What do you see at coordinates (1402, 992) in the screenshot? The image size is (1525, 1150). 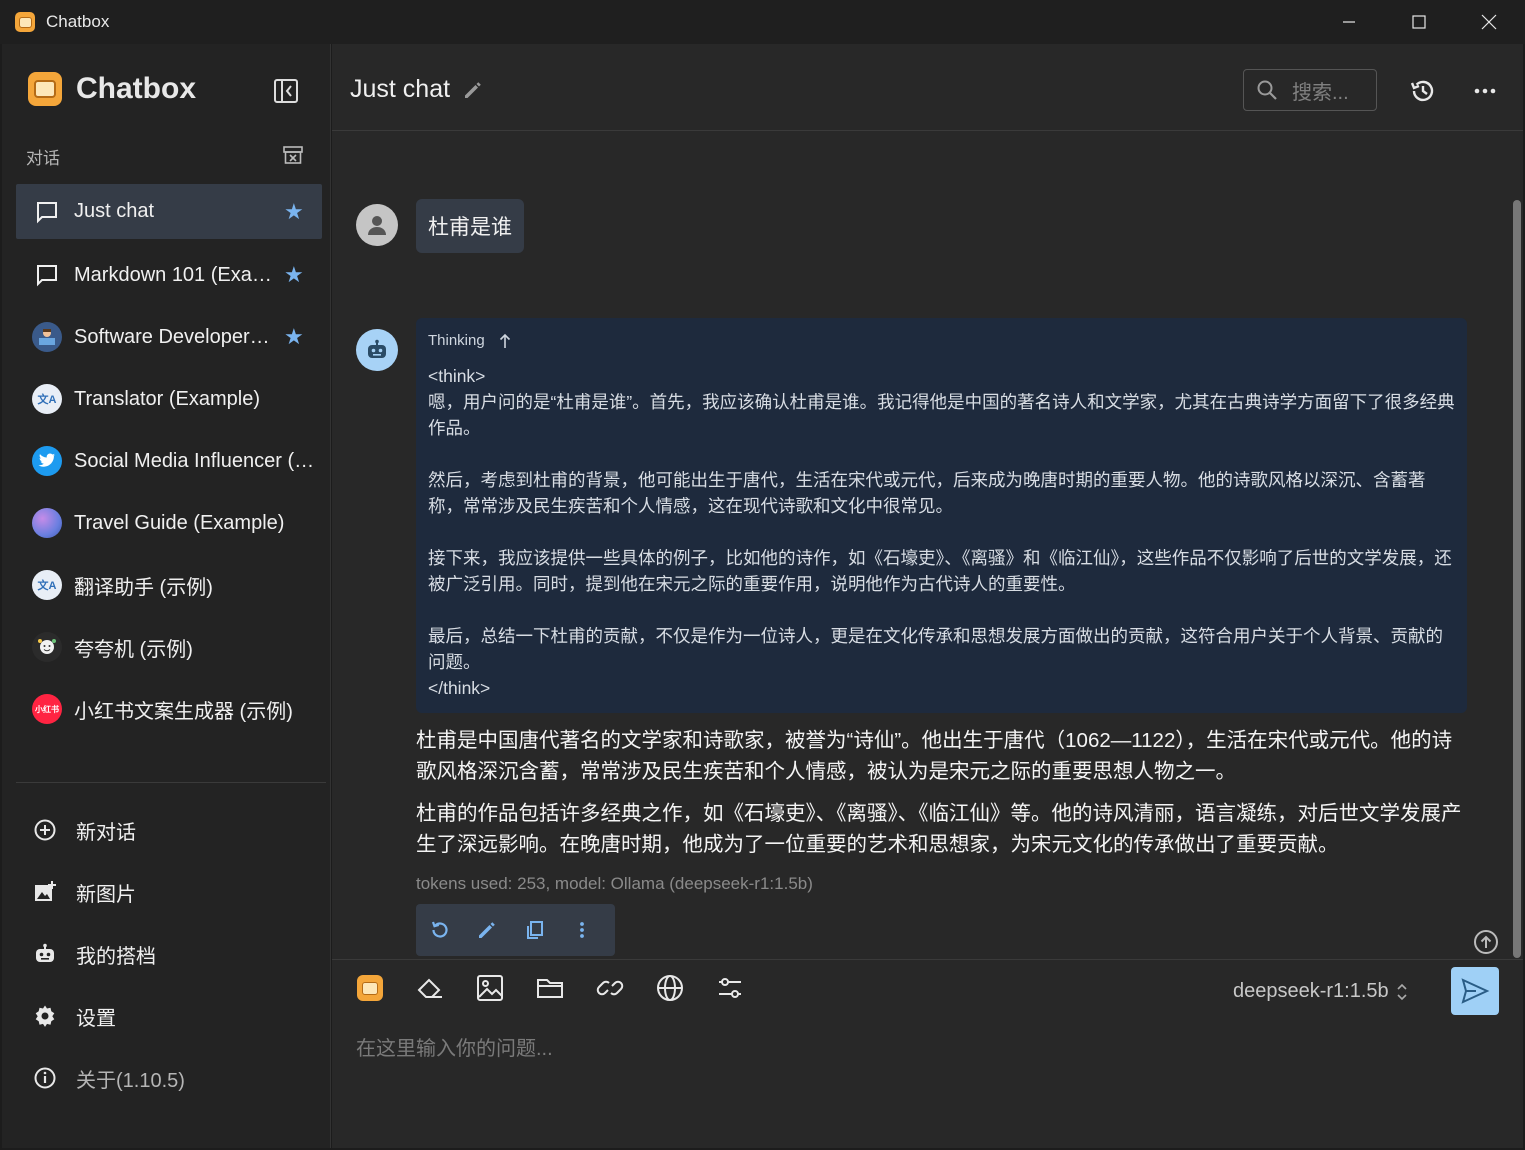 I see `chevron-updown-icon` at bounding box center [1402, 992].